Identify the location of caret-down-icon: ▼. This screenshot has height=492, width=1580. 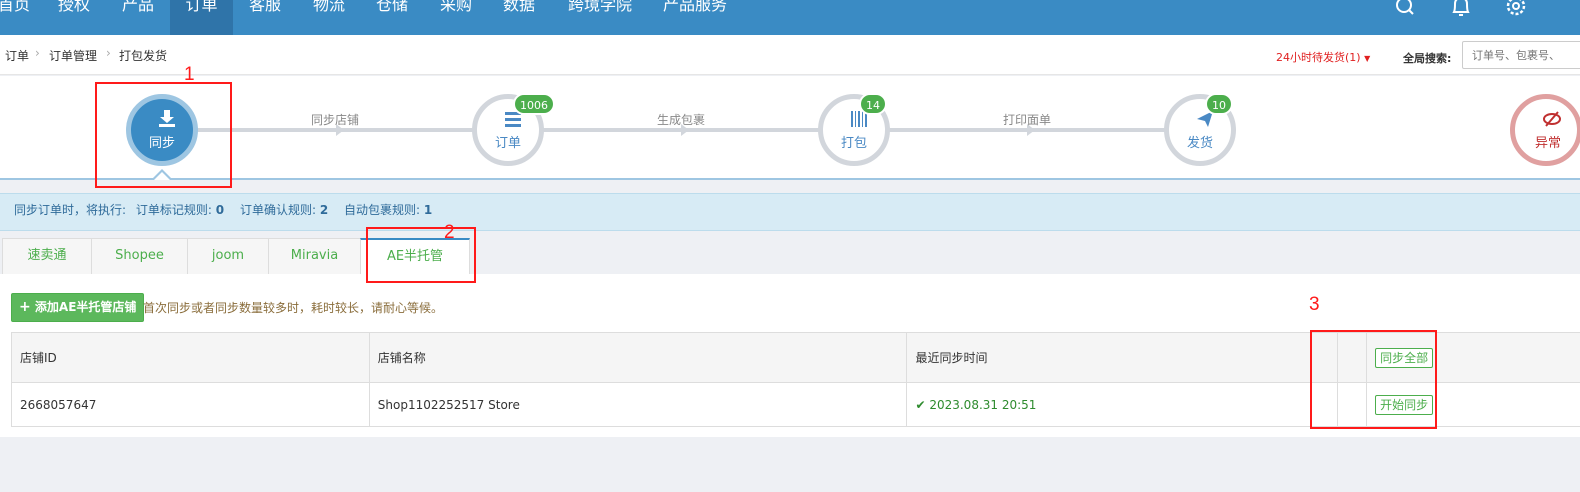
(1367, 58).